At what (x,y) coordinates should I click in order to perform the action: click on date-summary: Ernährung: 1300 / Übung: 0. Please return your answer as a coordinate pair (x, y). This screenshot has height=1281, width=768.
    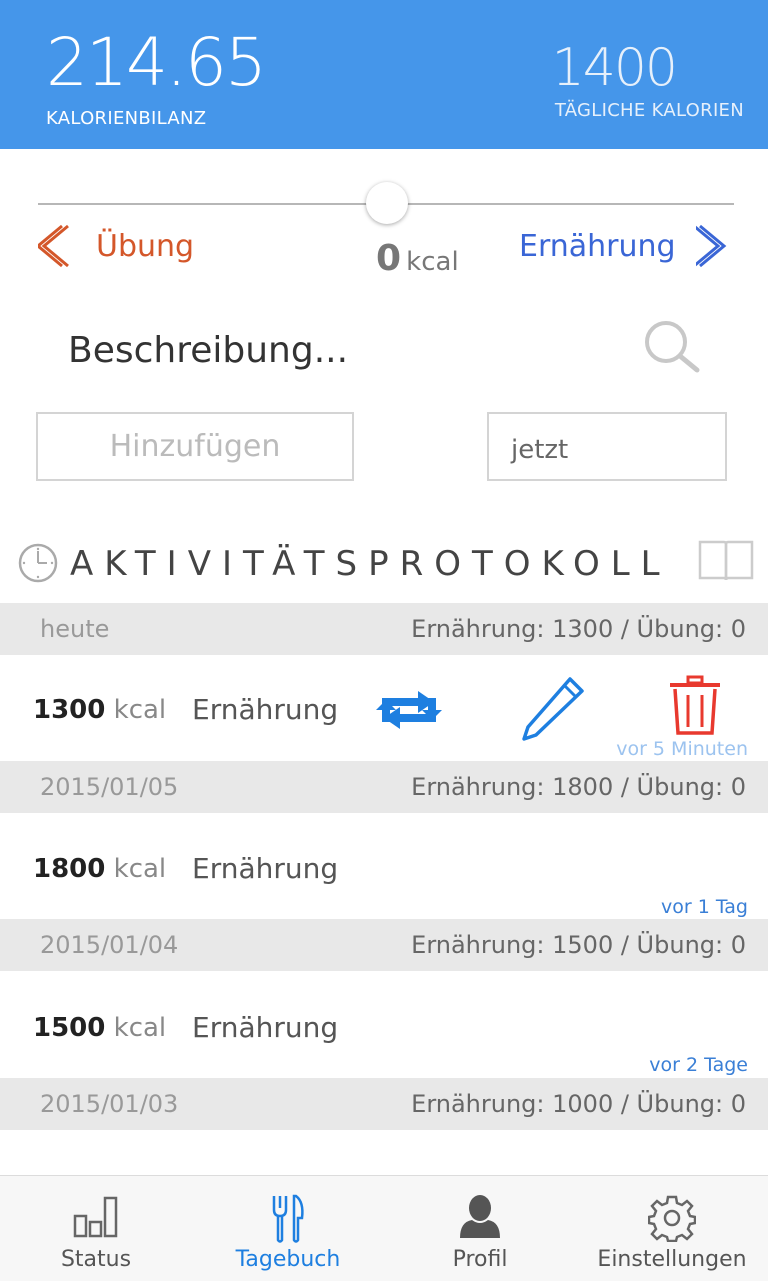
    Looking at the image, I should click on (578, 629).